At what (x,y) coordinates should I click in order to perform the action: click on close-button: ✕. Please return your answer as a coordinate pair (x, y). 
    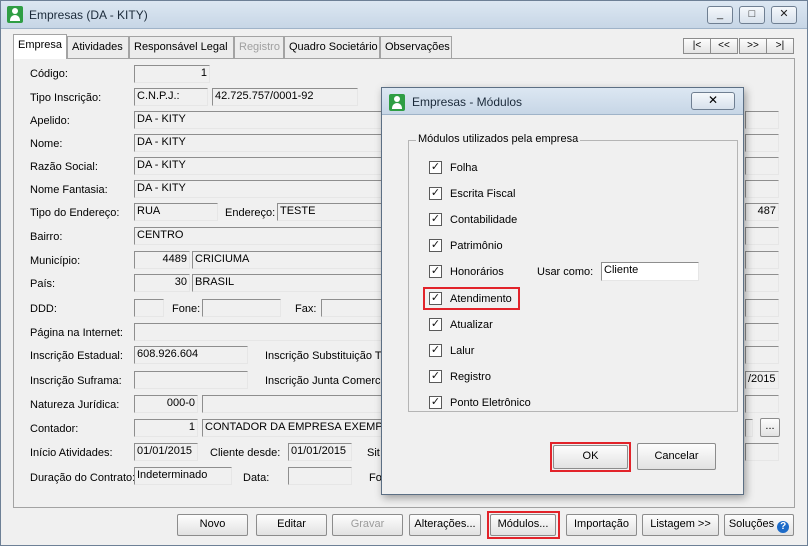
    Looking at the image, I should click on (784, 15).